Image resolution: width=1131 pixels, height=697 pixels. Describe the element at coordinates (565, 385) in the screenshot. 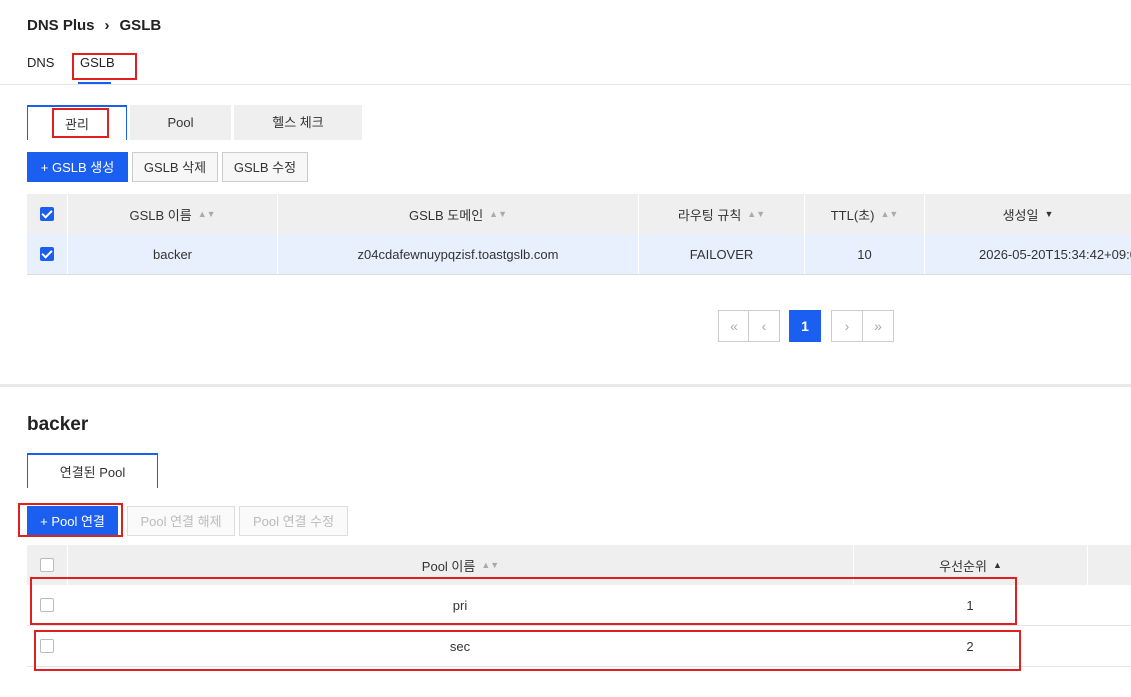

I see `section-divider` at that location.